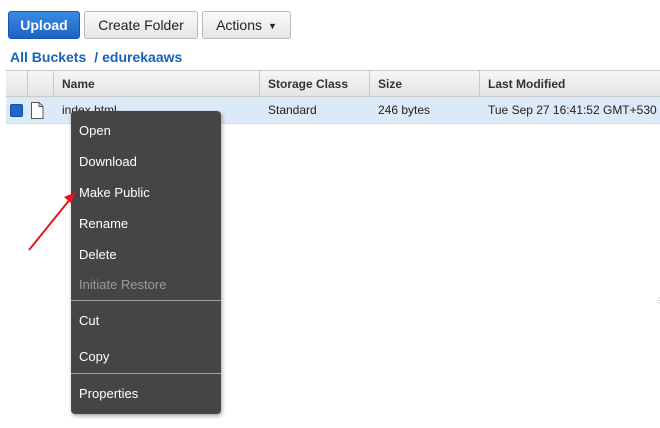  I want to click on annotation-arrow, so click(52, 221).